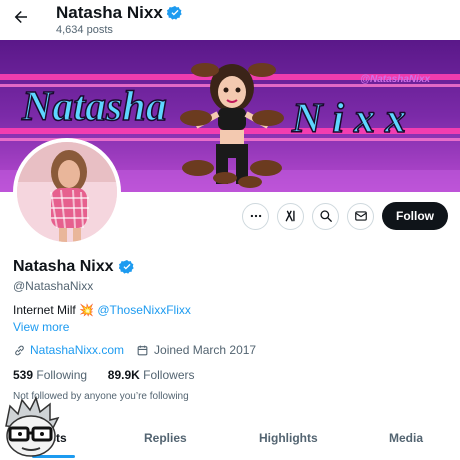  What do you see at coordinates (23, 375) in the screenshot?
I see `following-count: 539` at bounding box center [23, 375].